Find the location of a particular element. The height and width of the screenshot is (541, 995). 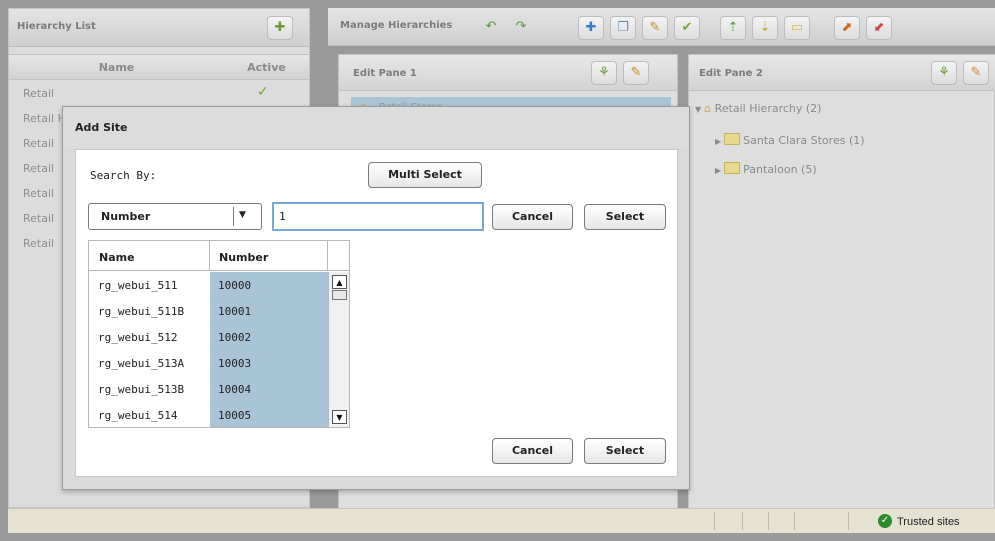

undo-icon: ↶ is located at coordinates (491, 26).